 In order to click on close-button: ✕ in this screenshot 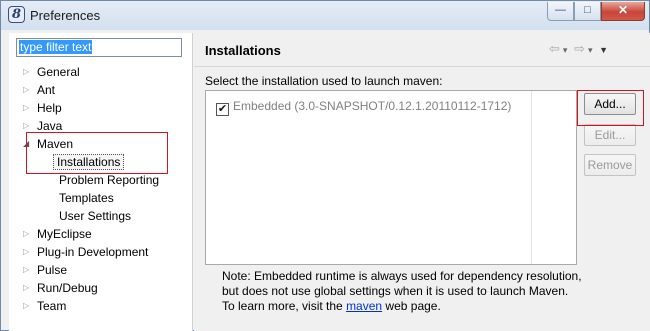, I will do `click(623, 11)`.